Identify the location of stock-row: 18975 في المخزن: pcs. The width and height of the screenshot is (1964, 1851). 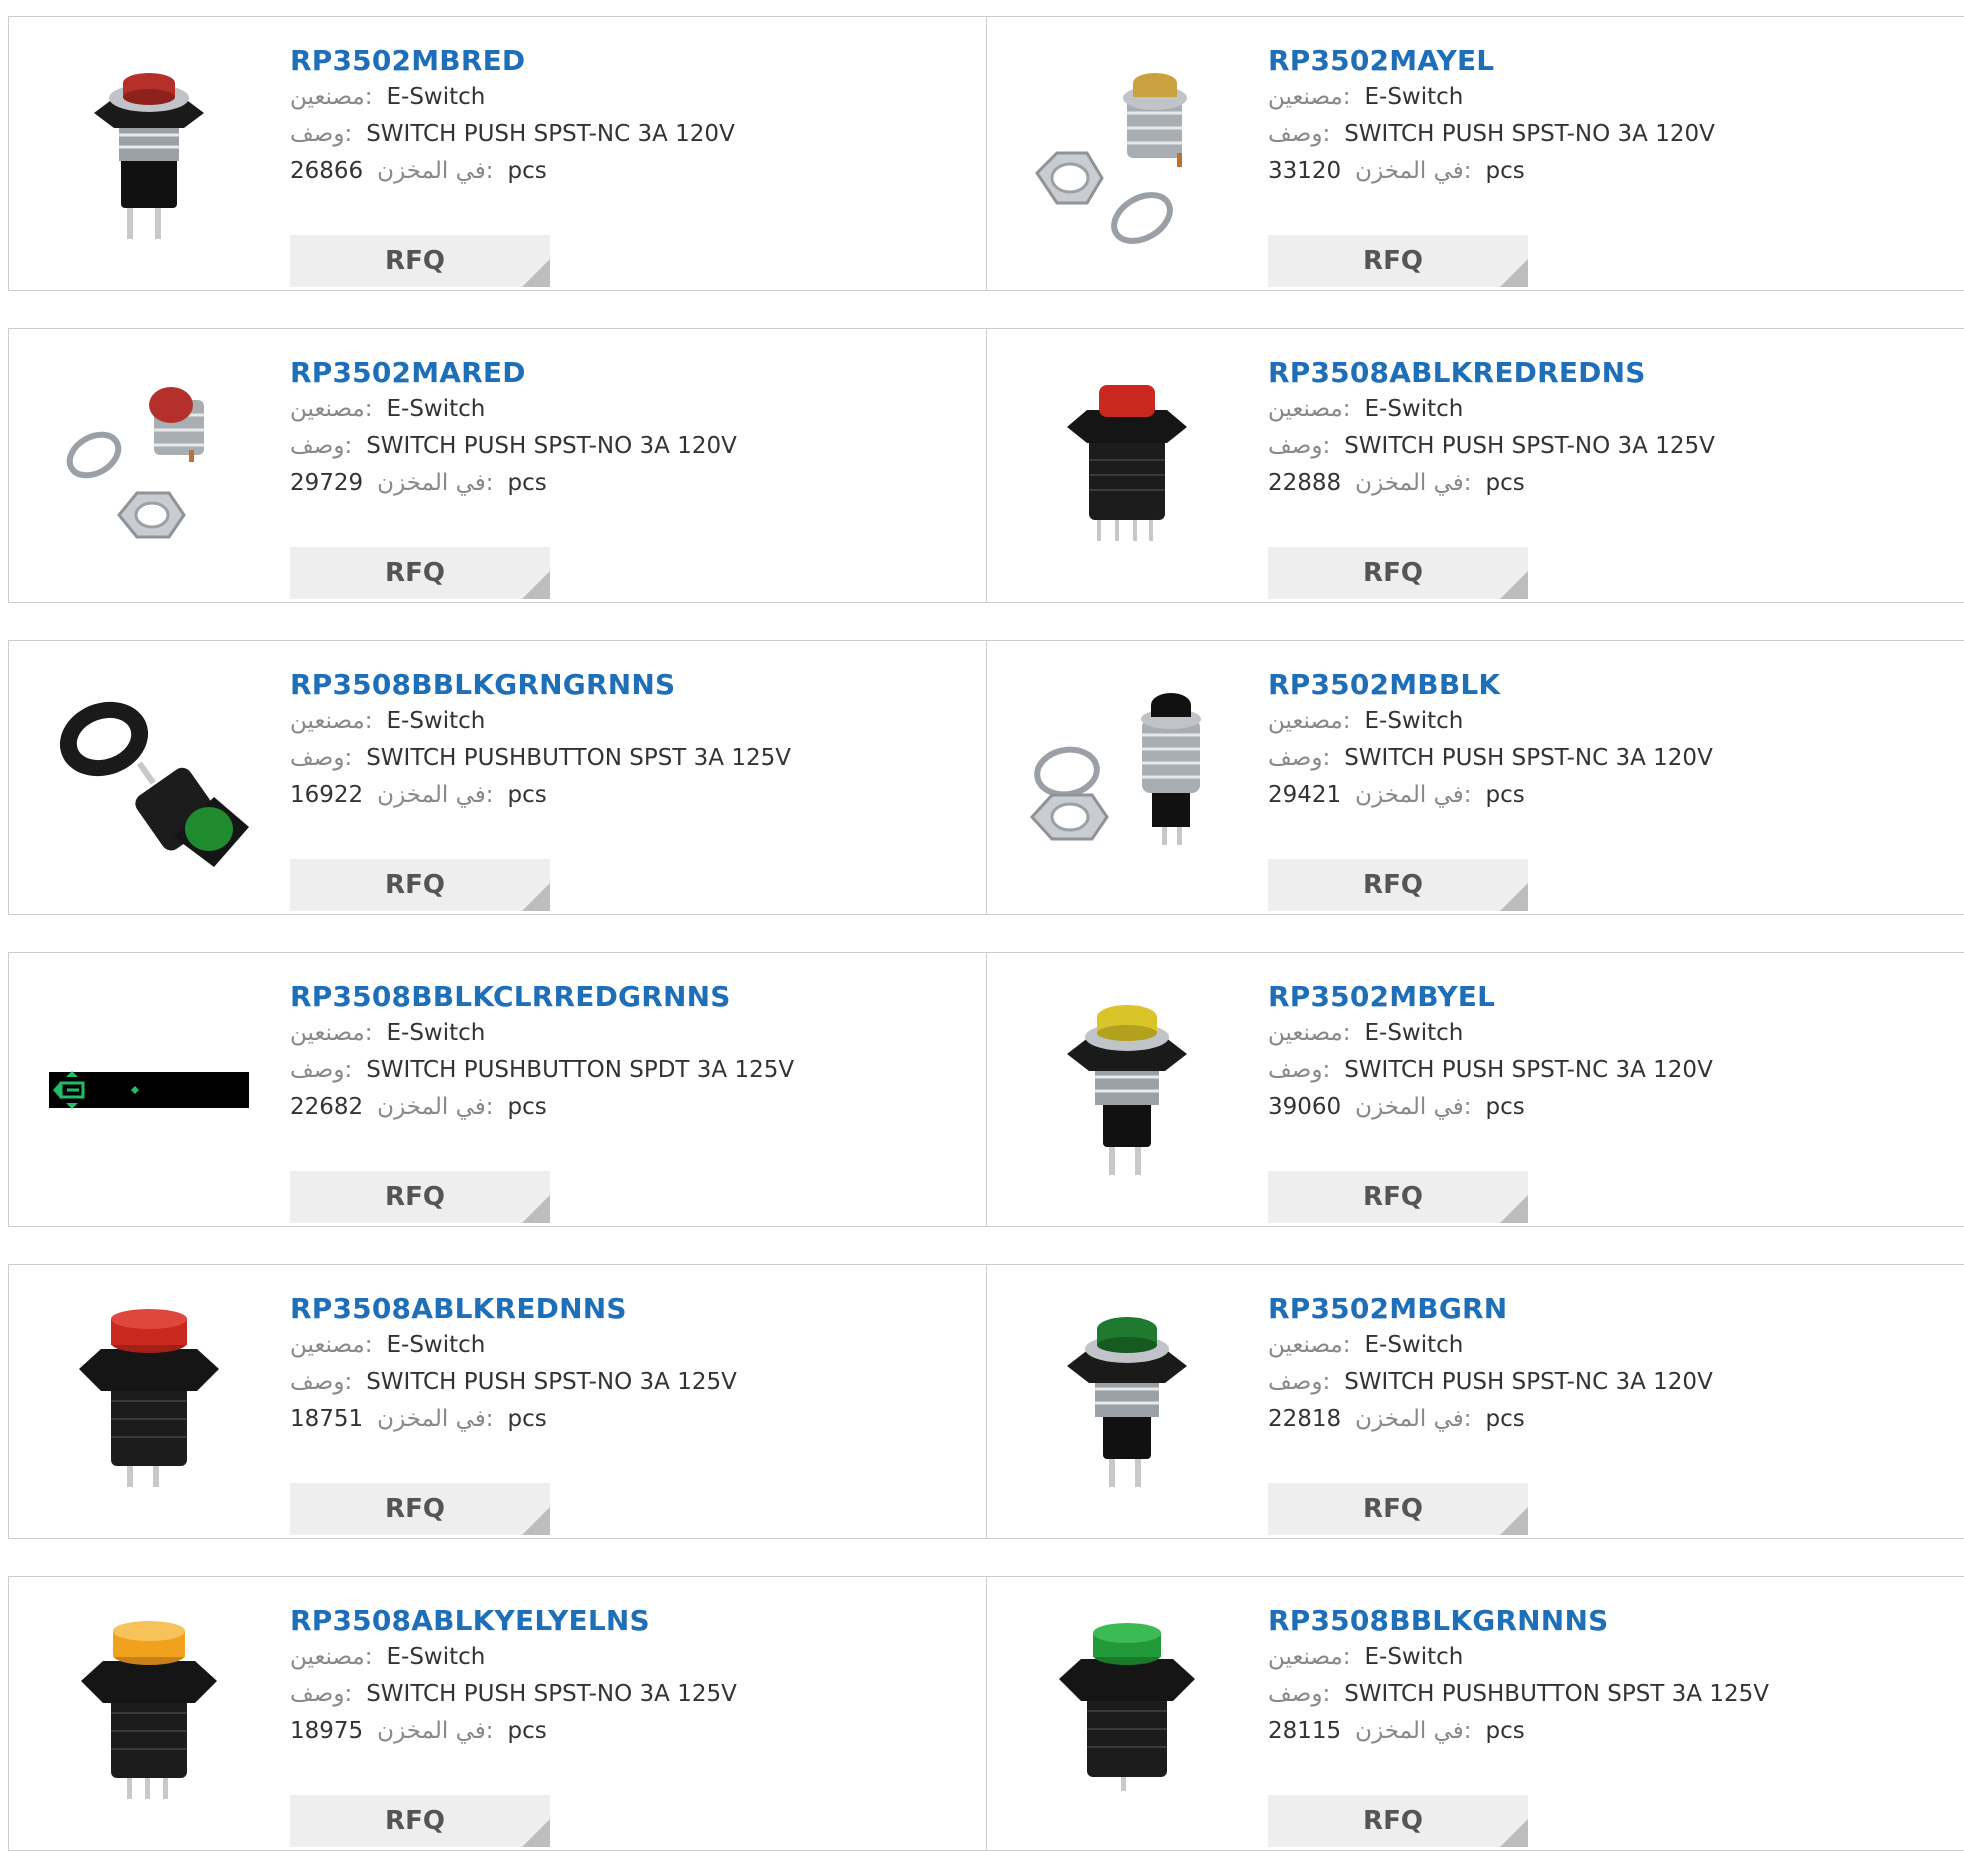
(513, 1731).